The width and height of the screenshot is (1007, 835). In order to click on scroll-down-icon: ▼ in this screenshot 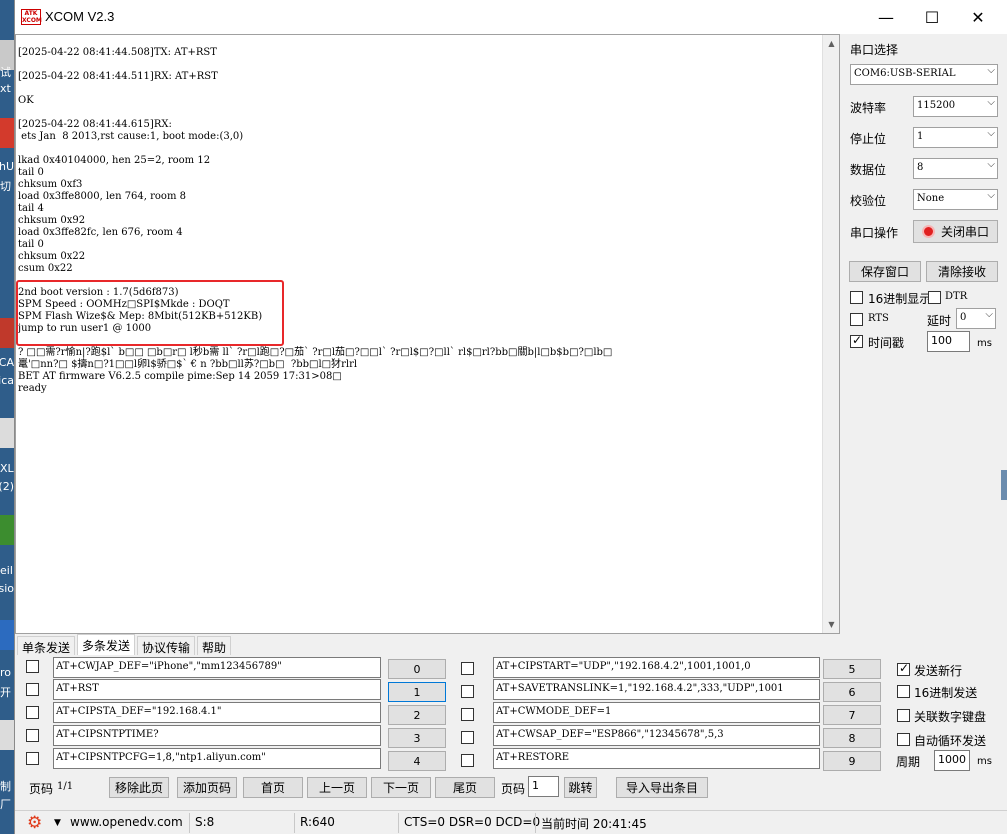, I will do `click(831, 624)`.